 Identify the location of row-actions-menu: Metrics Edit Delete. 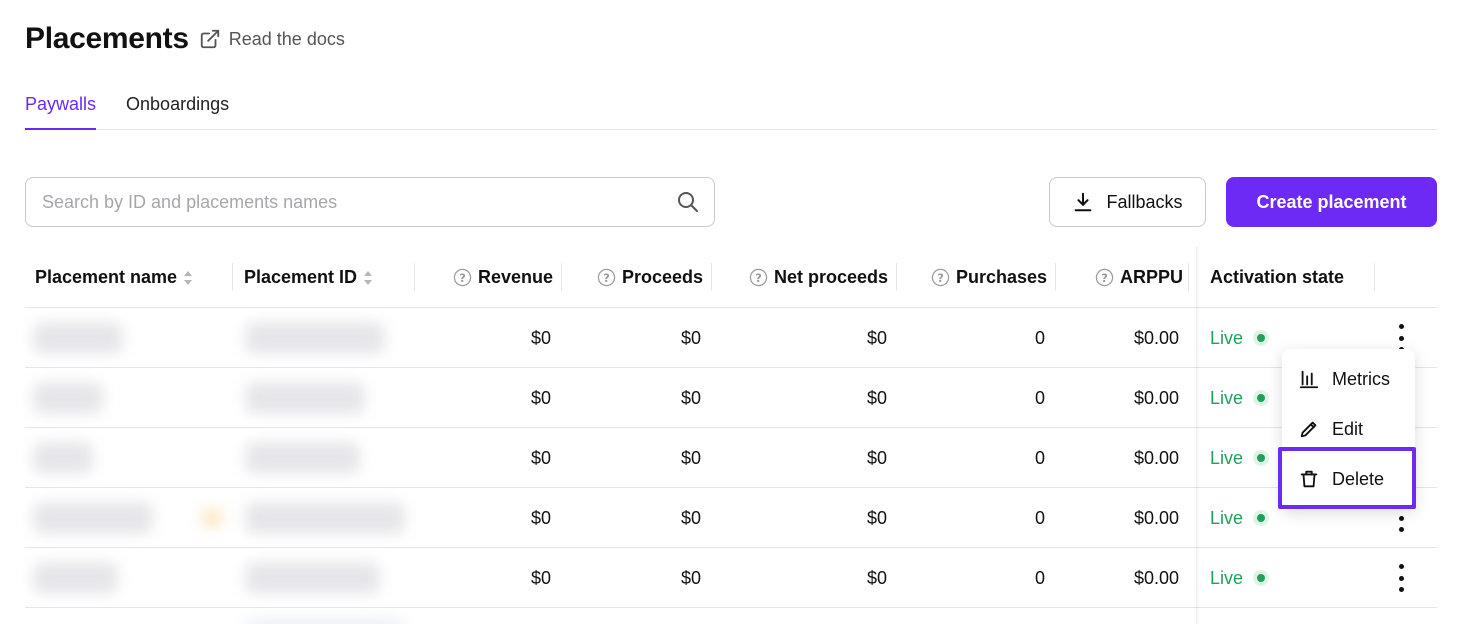
(1347, 429).